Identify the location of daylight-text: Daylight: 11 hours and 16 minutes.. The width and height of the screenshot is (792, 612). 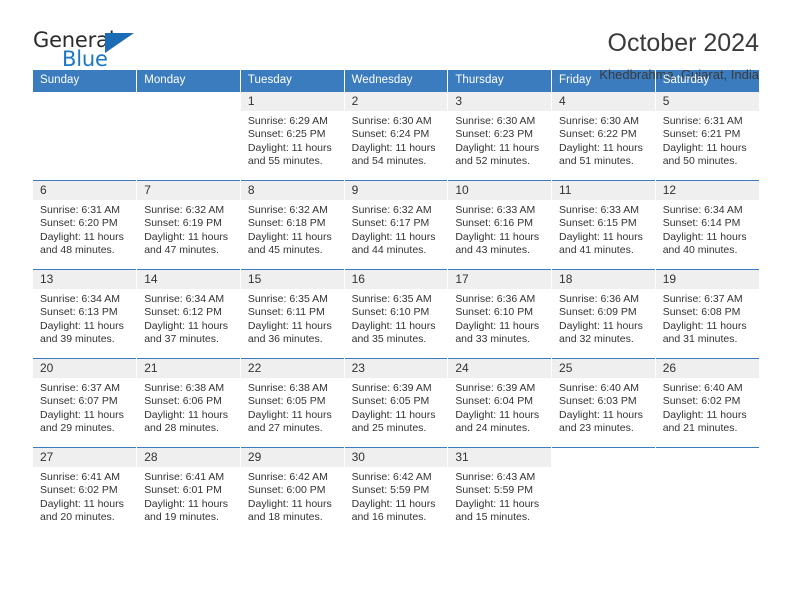
(393, 510).